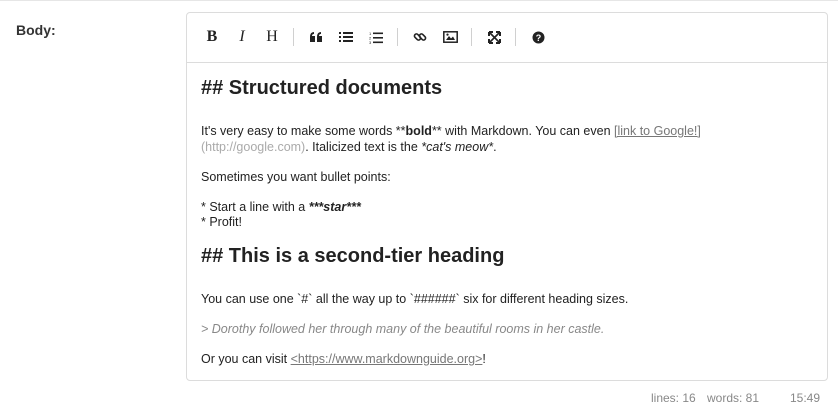 This screenshot has width=838, height=413. I want to click on status-cursor-position: 15:49, so click(805, 398).